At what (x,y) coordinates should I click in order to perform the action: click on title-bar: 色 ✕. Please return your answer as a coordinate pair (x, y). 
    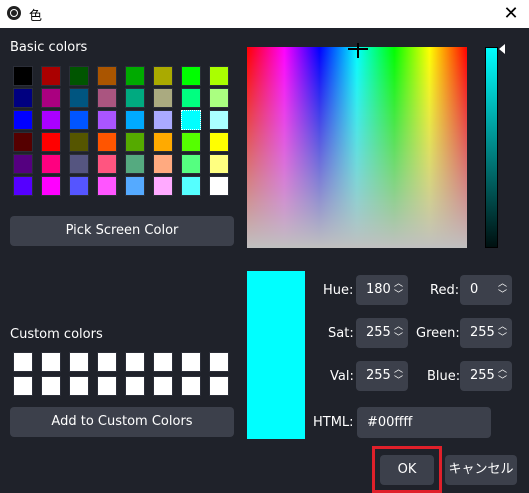
    Looking at the image, I should click on (264, 14).